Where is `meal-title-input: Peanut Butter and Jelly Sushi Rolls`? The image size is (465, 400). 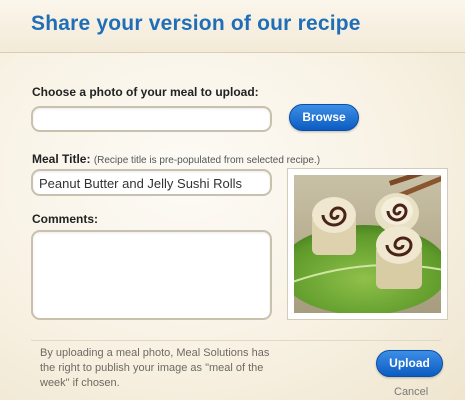 meal-title-input: Peanut Butter and Jelly Sushi Rolls is located at coordinates (151, 182).